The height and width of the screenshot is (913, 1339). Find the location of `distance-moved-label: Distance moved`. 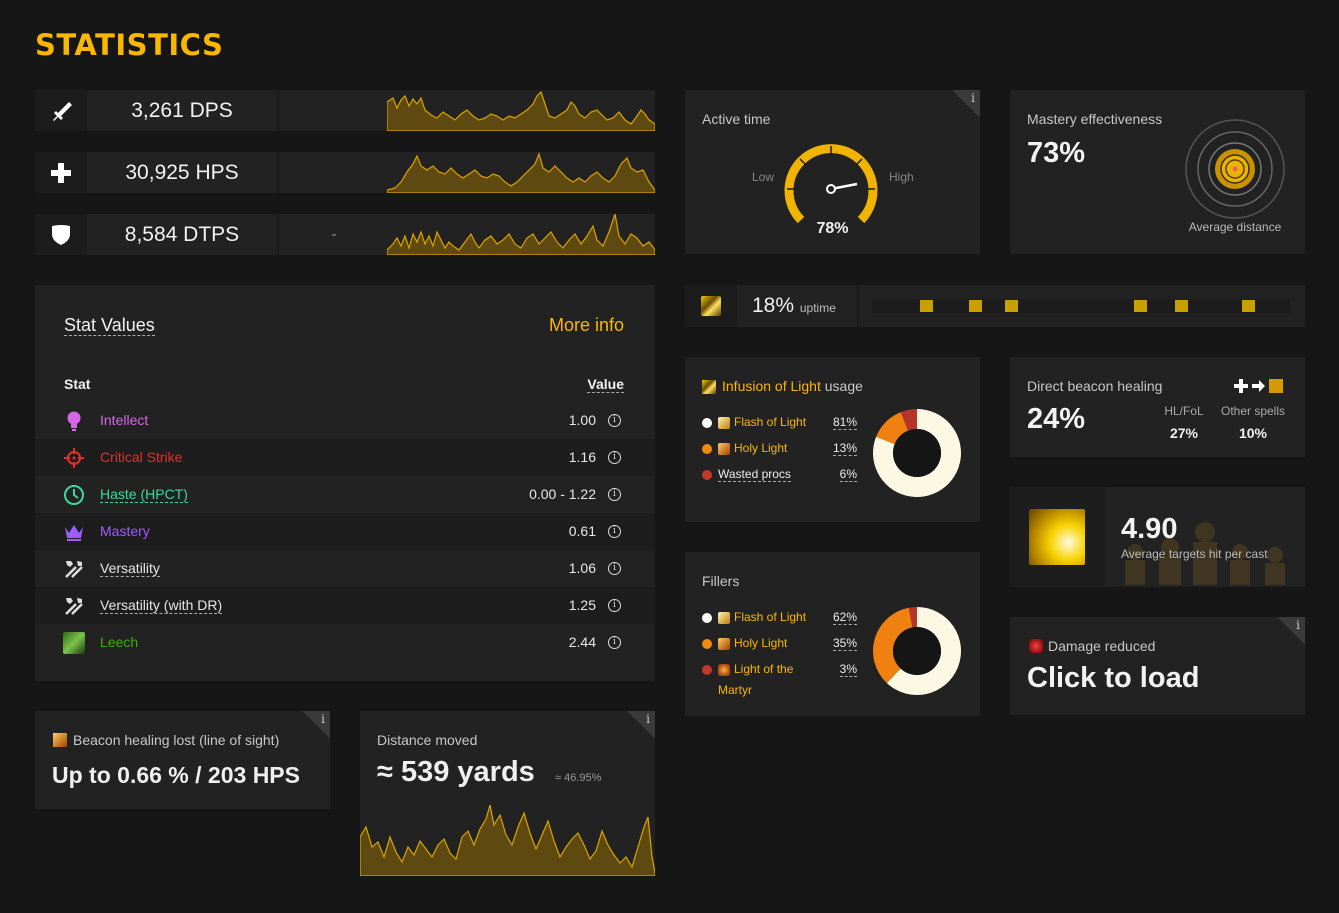

distance-moved-label: Distance moved is located at coordinates (427, 740).